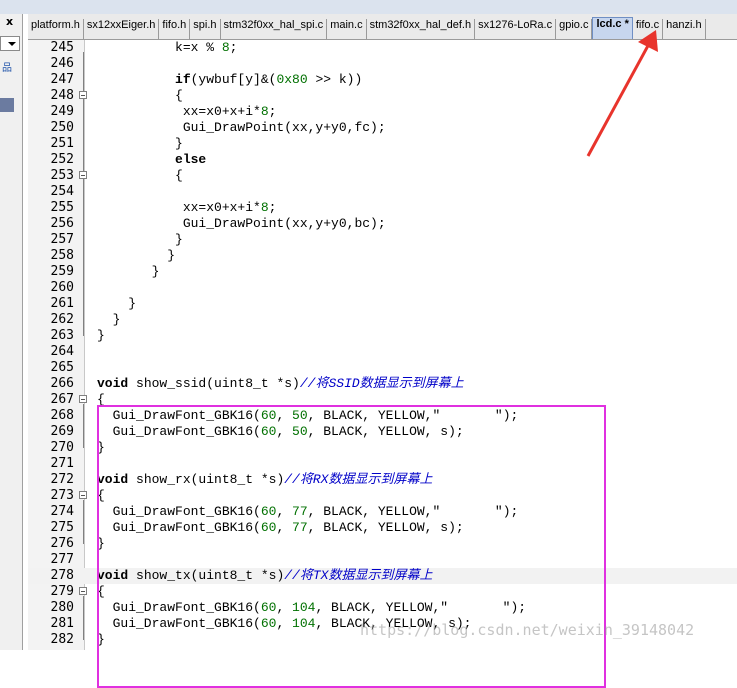 This screenshot has width=737, height=688. I want to click on line-number: 257, so click(62, 239).